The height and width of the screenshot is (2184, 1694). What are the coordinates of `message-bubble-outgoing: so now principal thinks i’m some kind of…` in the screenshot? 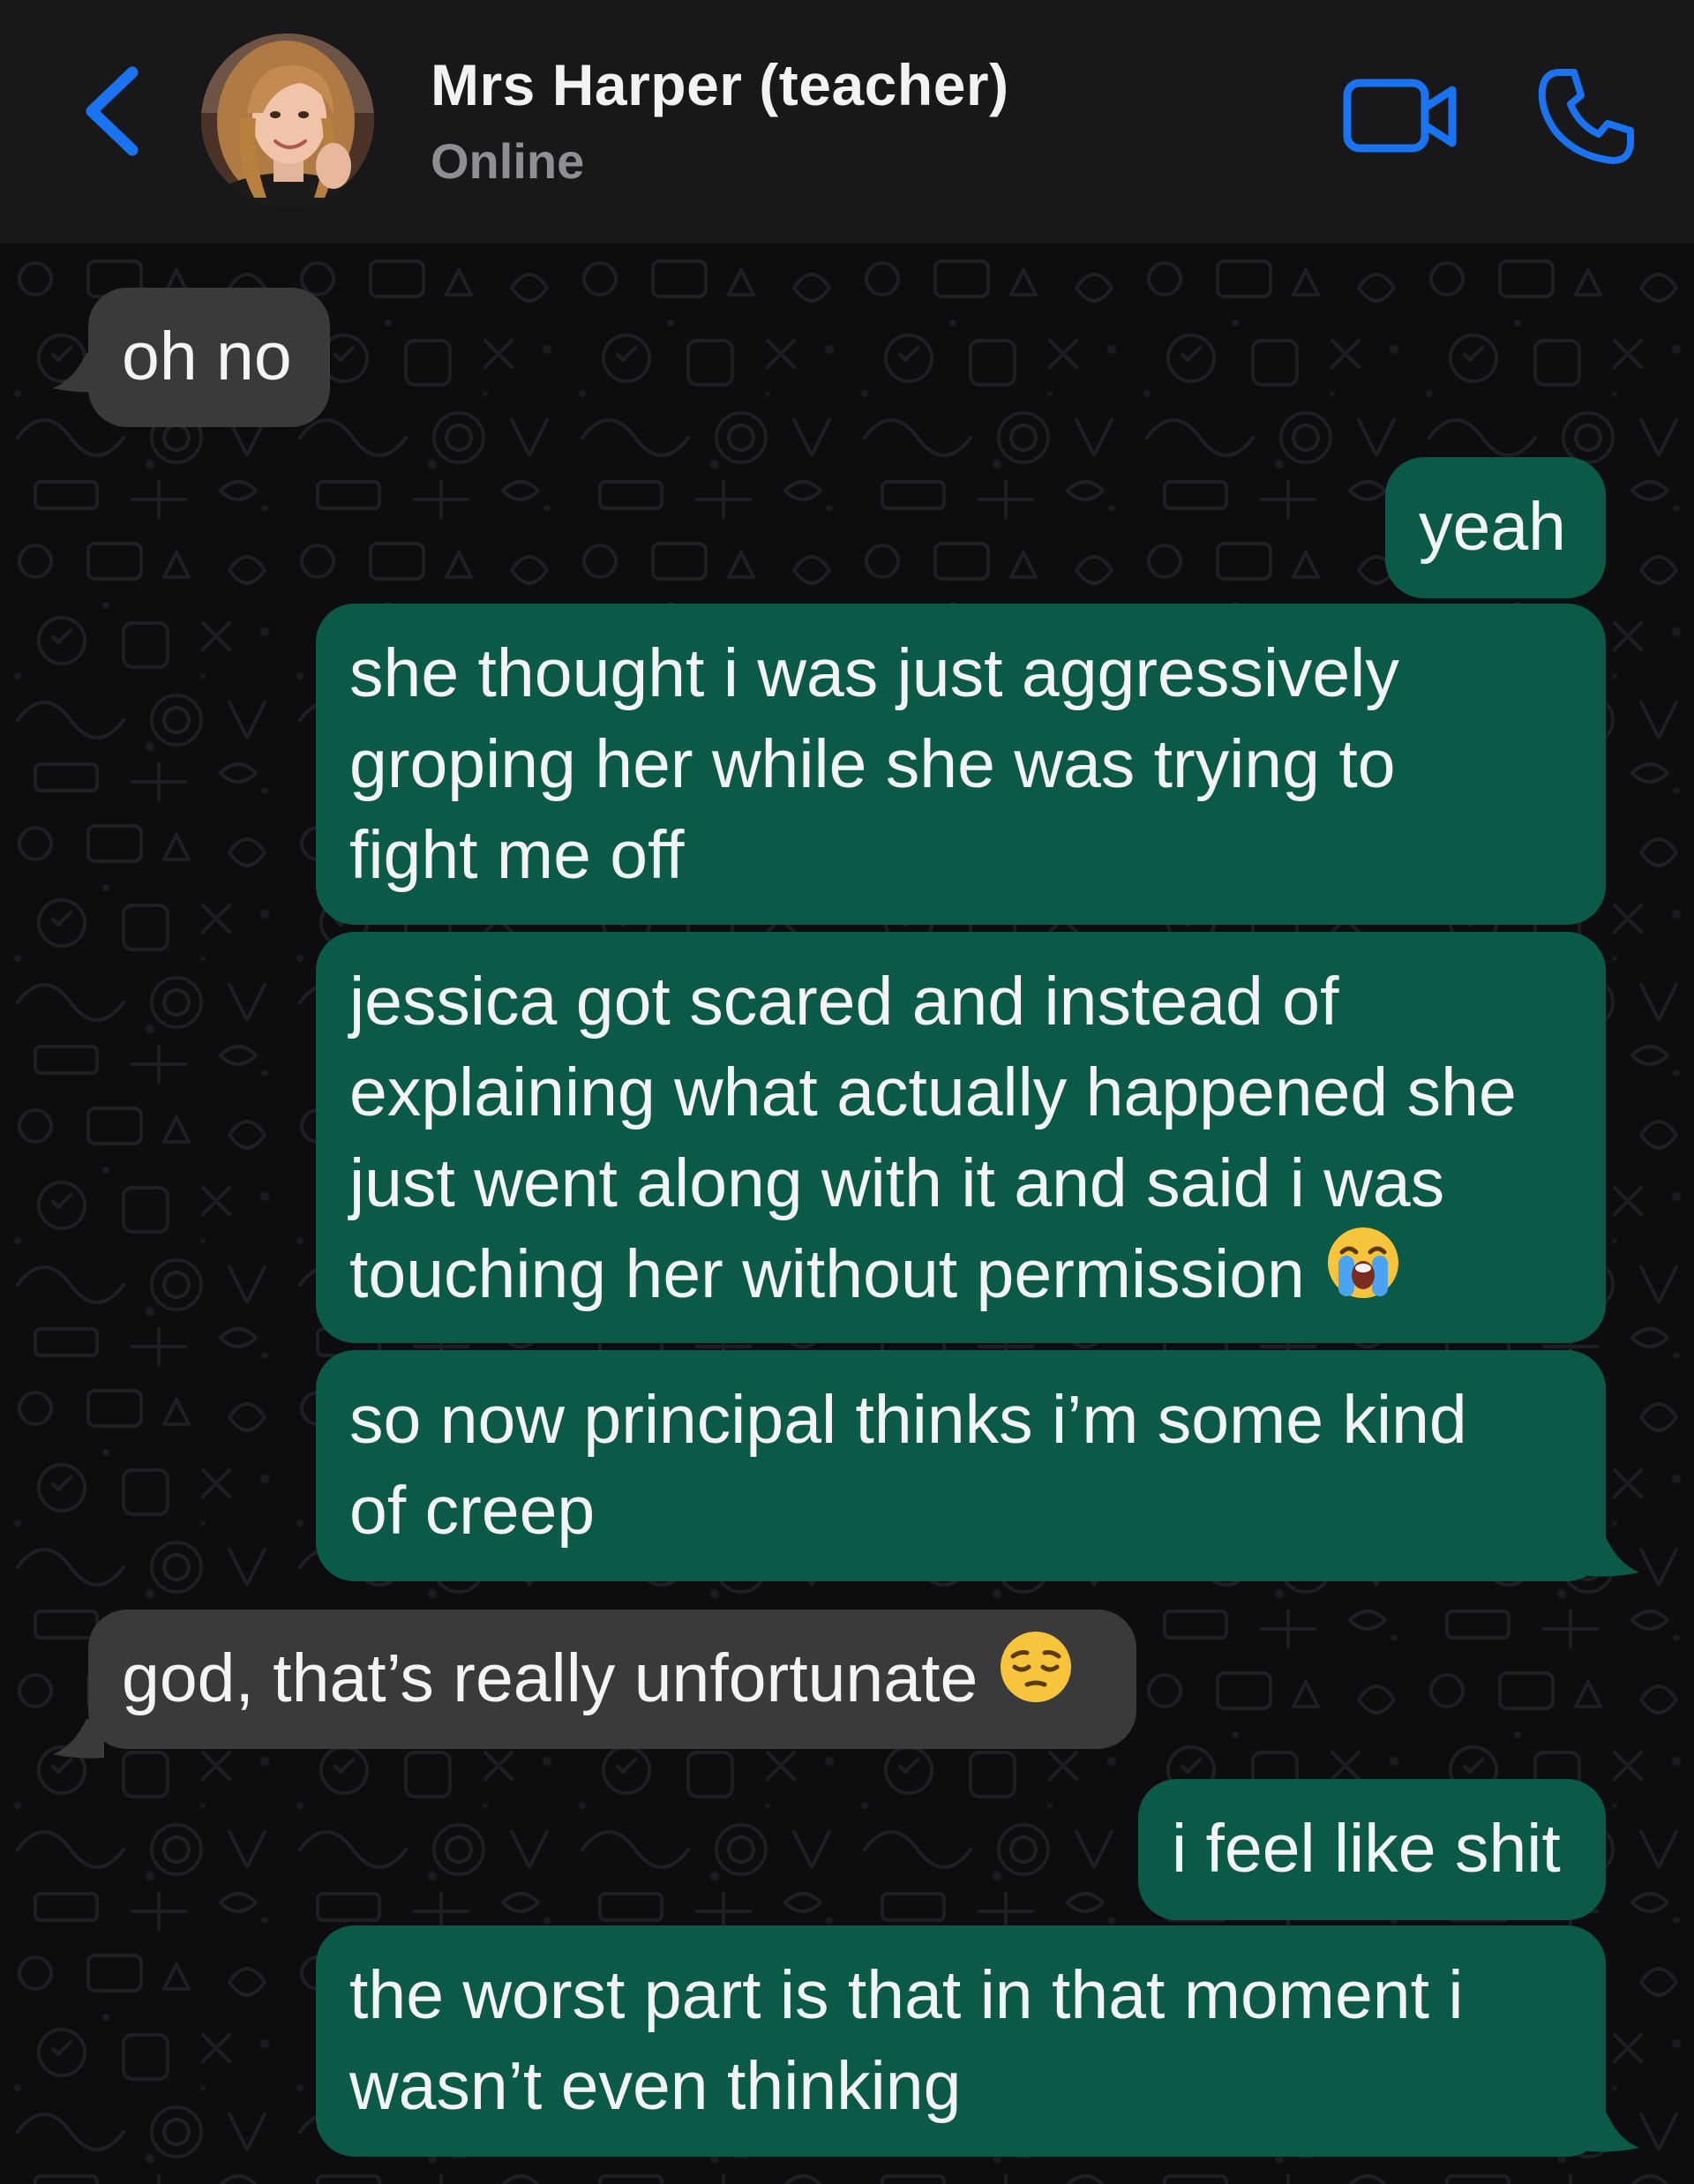 It's located at (961, 1465).